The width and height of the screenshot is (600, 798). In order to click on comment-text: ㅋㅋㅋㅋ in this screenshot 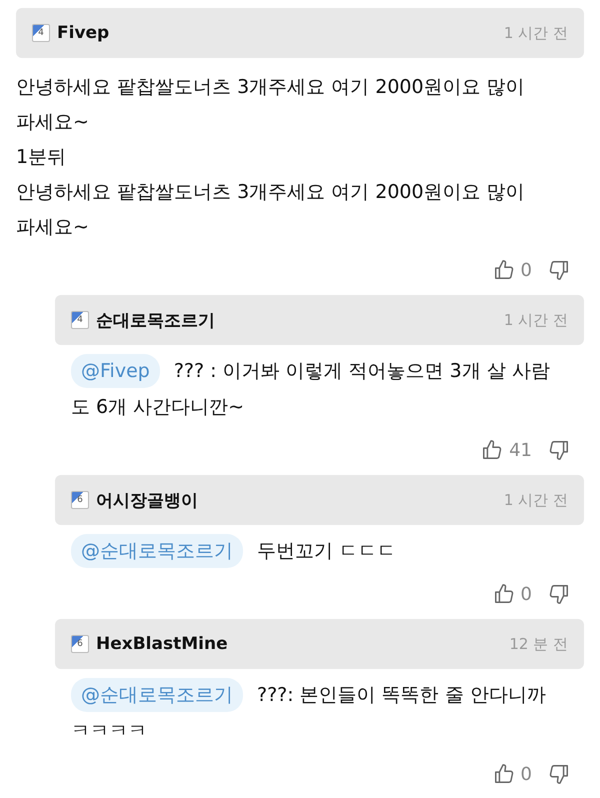, I will do `click(109, 731)`.